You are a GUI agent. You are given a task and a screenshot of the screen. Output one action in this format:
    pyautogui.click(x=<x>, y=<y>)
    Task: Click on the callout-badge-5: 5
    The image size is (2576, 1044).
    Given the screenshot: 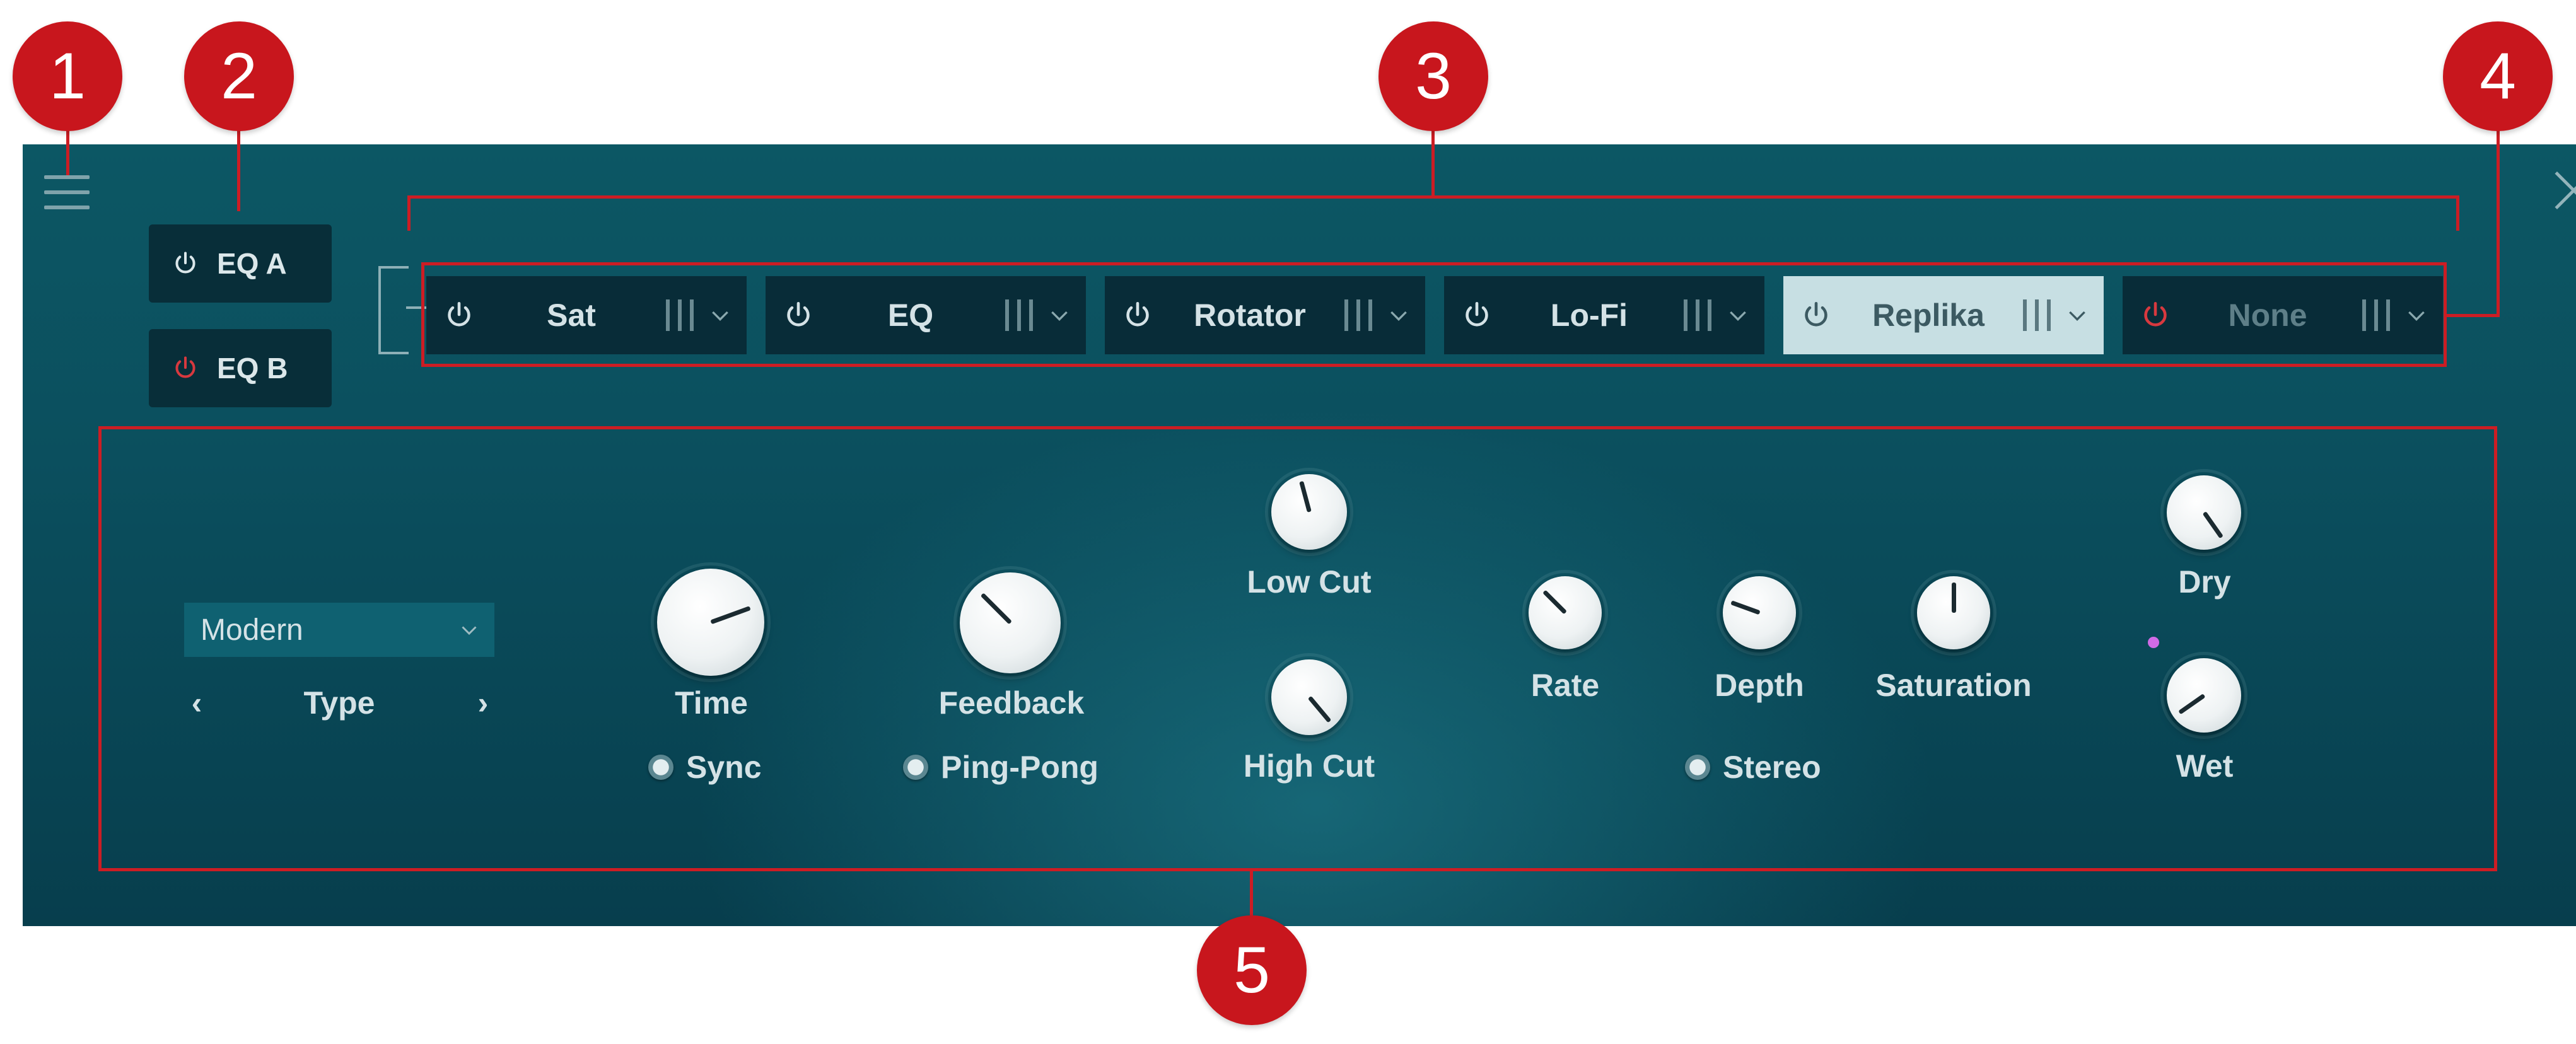 What is the action you would take?
    pyautogui.click(x=1252, y=970)
    